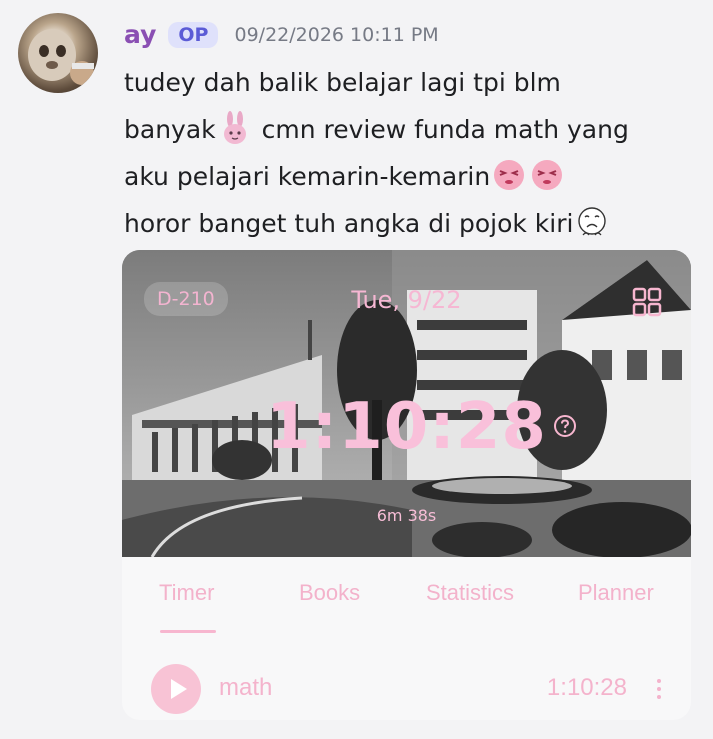 This screenshot has height=739, width=713. What do you see at coordinates (470, 593) in the screenshot?
I see `tab-statistics: Statistics` at bounding box center [470, 593].